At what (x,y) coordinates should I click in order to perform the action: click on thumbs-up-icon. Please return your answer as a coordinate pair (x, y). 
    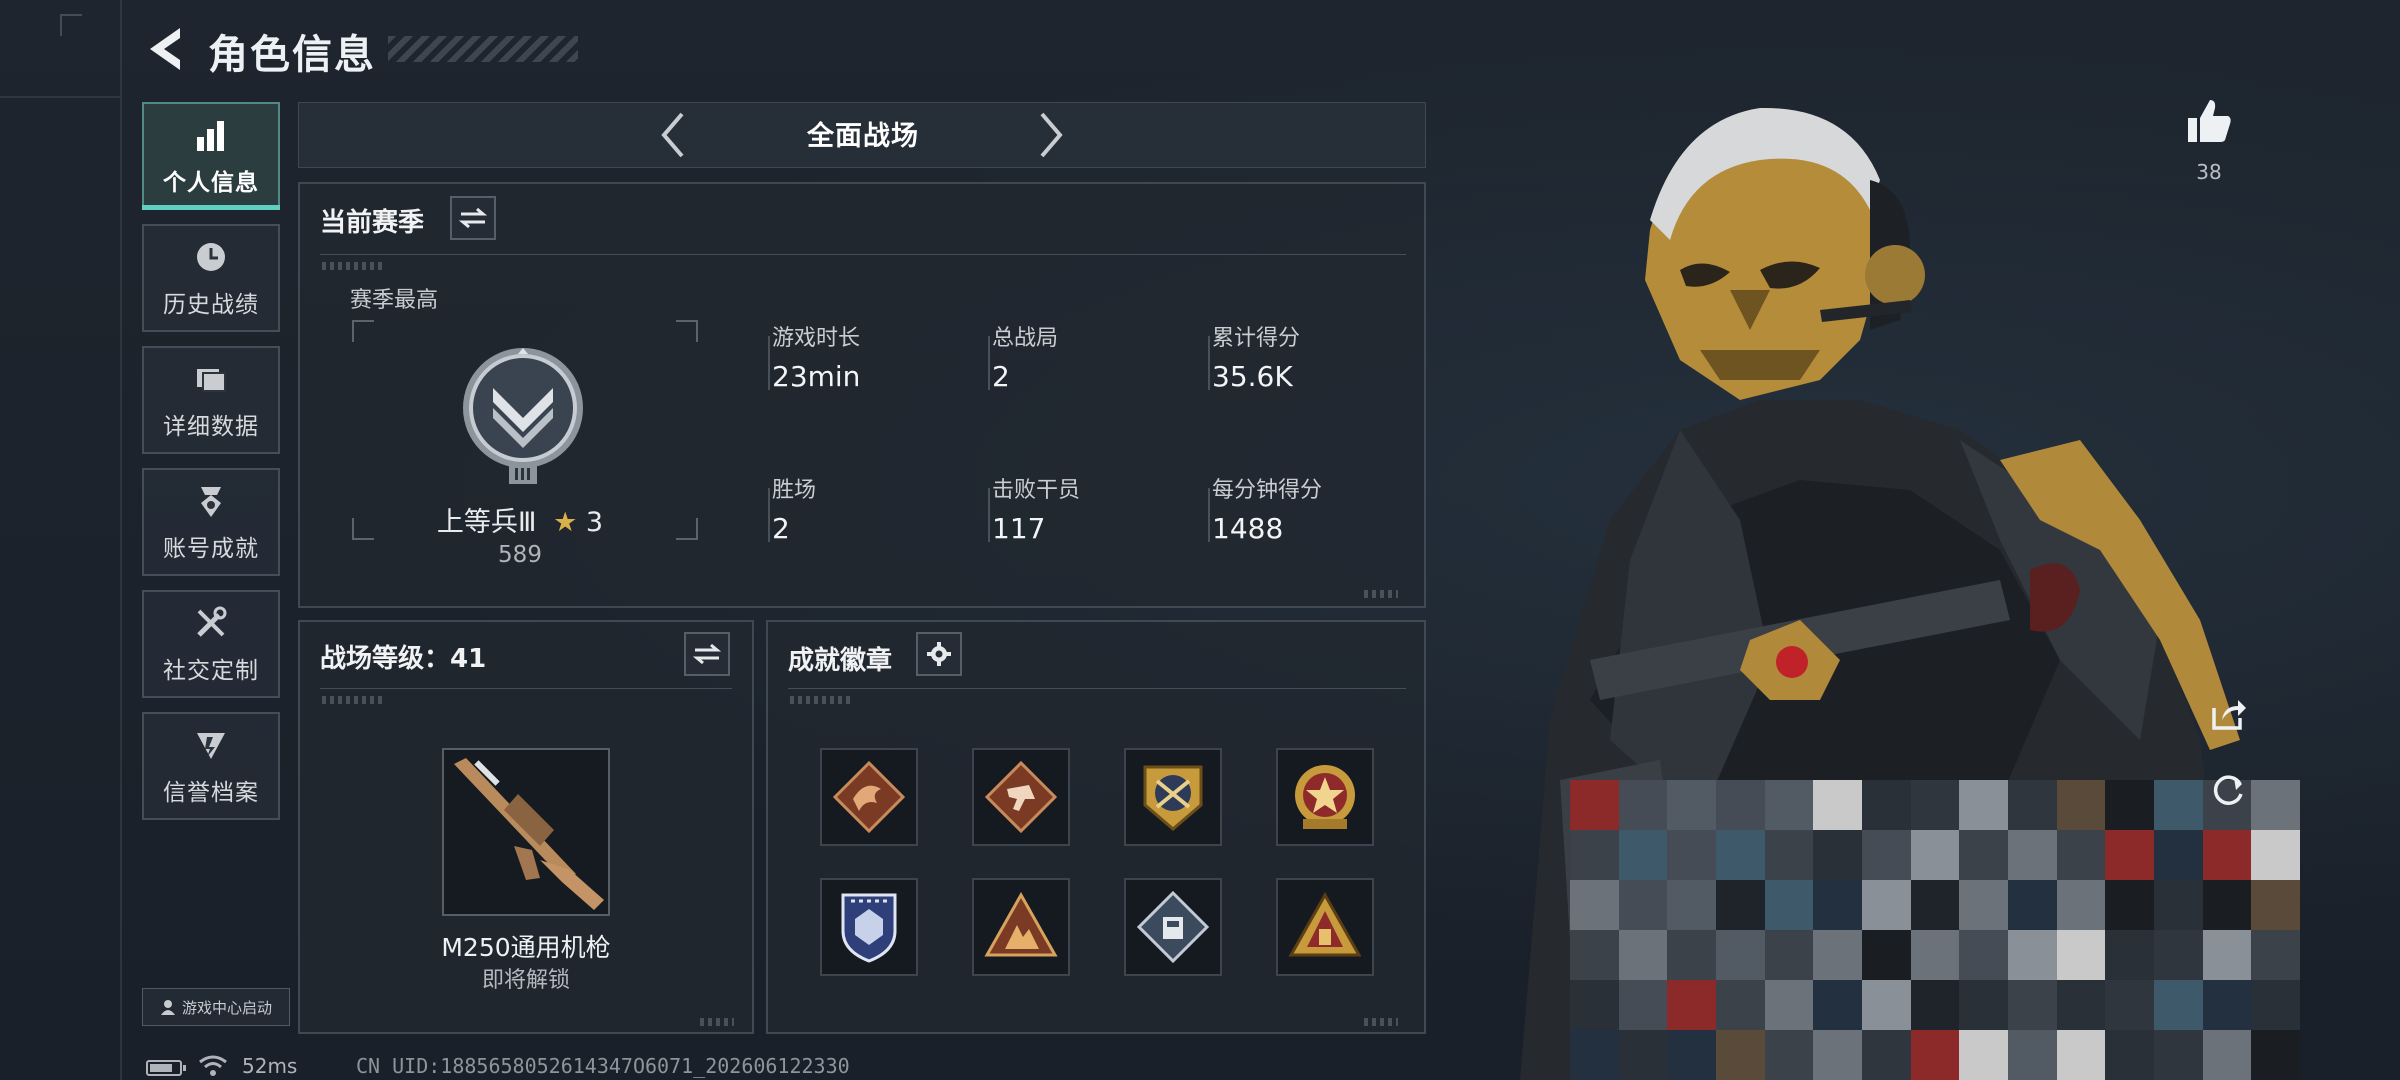
    Looking at the image, I should click on (2209, 121).